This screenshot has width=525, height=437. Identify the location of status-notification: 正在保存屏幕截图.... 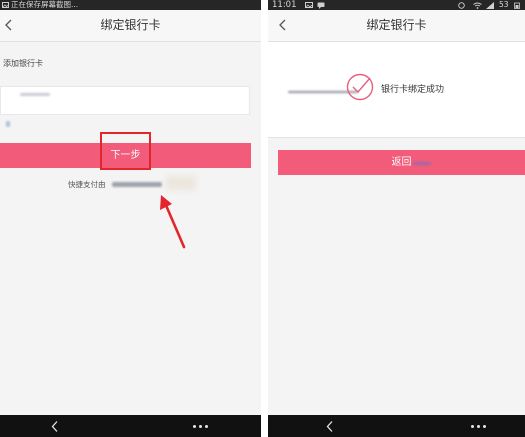
(45, 4).